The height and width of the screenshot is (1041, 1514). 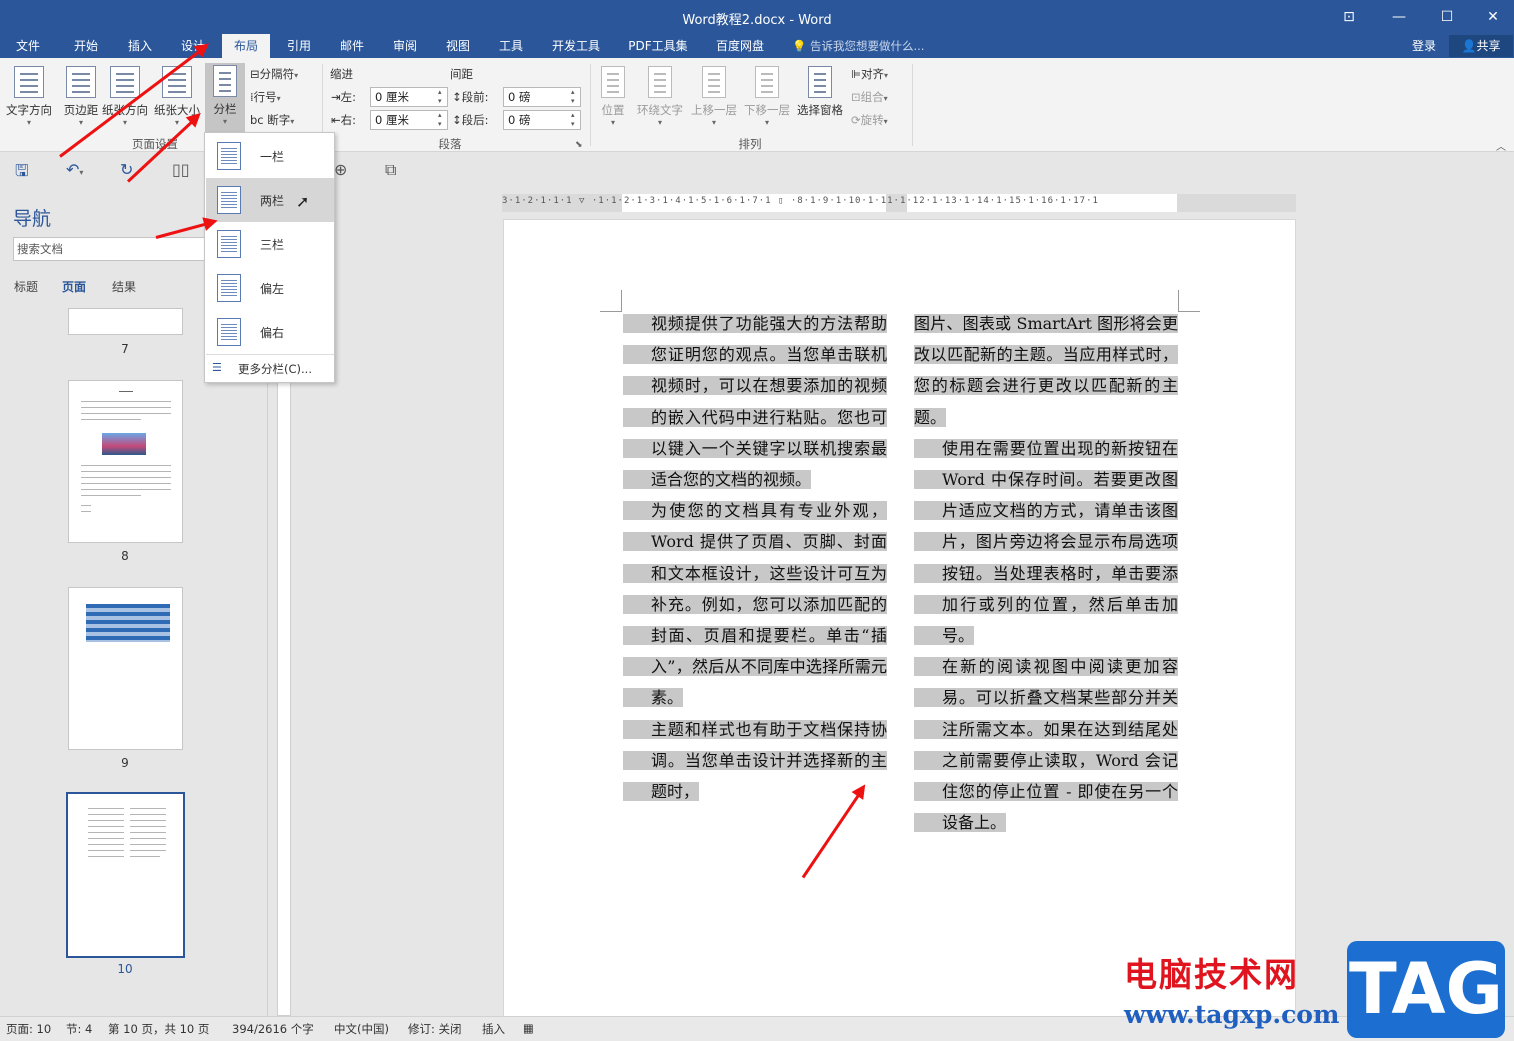 I want to click on rotate-button: ⟳旋转▾, so click(x=869, y=120).